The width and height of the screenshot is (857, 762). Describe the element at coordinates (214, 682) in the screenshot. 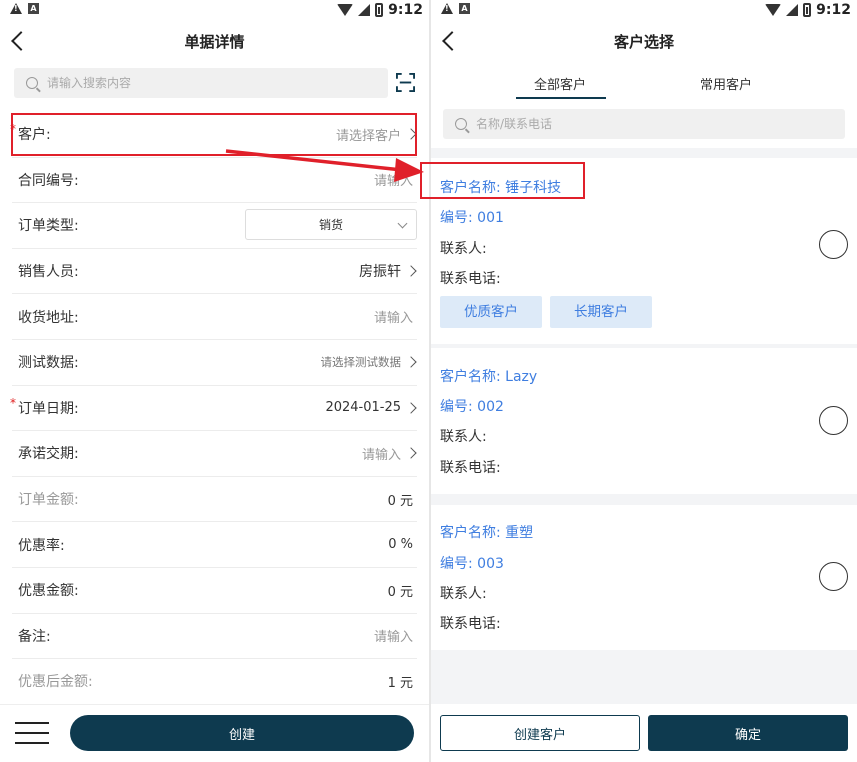

I see `field-final-amount: 优惠后金额: 1 元` at that location.